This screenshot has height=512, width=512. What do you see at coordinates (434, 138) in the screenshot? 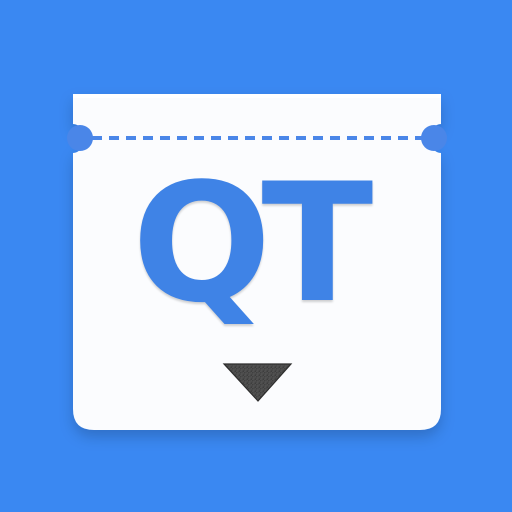
I see `right-notch-icon` at bounding box center [434, 138].